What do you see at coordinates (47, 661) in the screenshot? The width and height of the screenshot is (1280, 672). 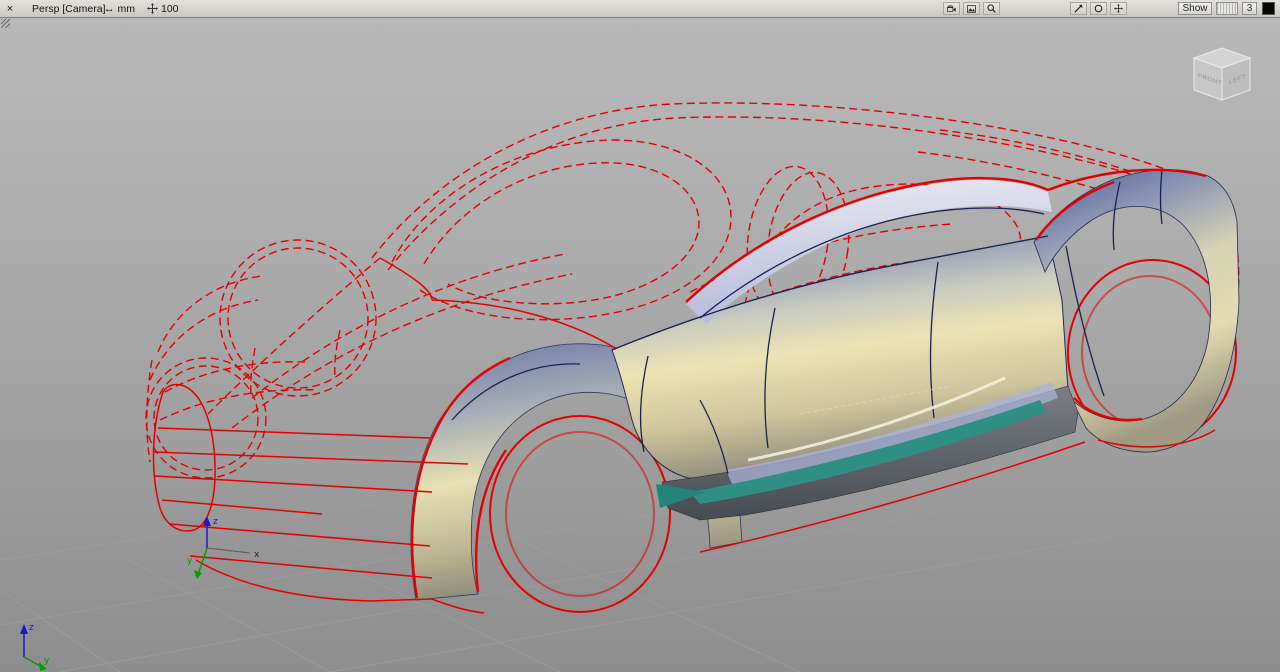 I see `corner-y-label: y` at bounding box center [47, 661].